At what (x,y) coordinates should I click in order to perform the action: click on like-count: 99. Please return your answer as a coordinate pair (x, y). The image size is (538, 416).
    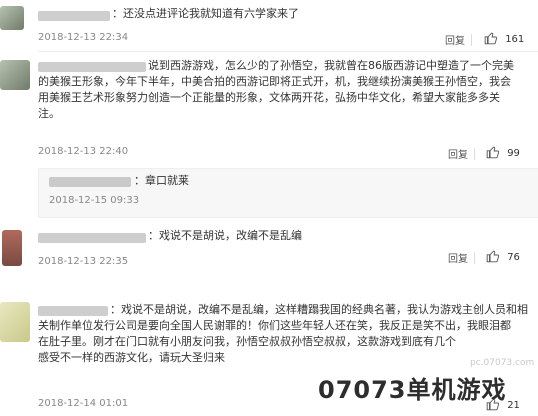
    Looking at the image, I should click on (513, 153).